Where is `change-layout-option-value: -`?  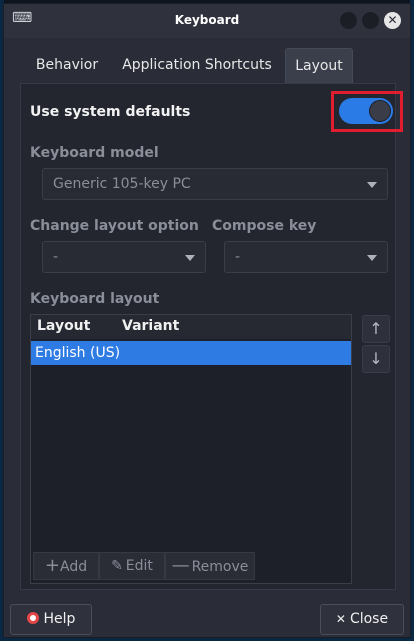
change-layout-option-value: - is located at coordinates (56, 257).